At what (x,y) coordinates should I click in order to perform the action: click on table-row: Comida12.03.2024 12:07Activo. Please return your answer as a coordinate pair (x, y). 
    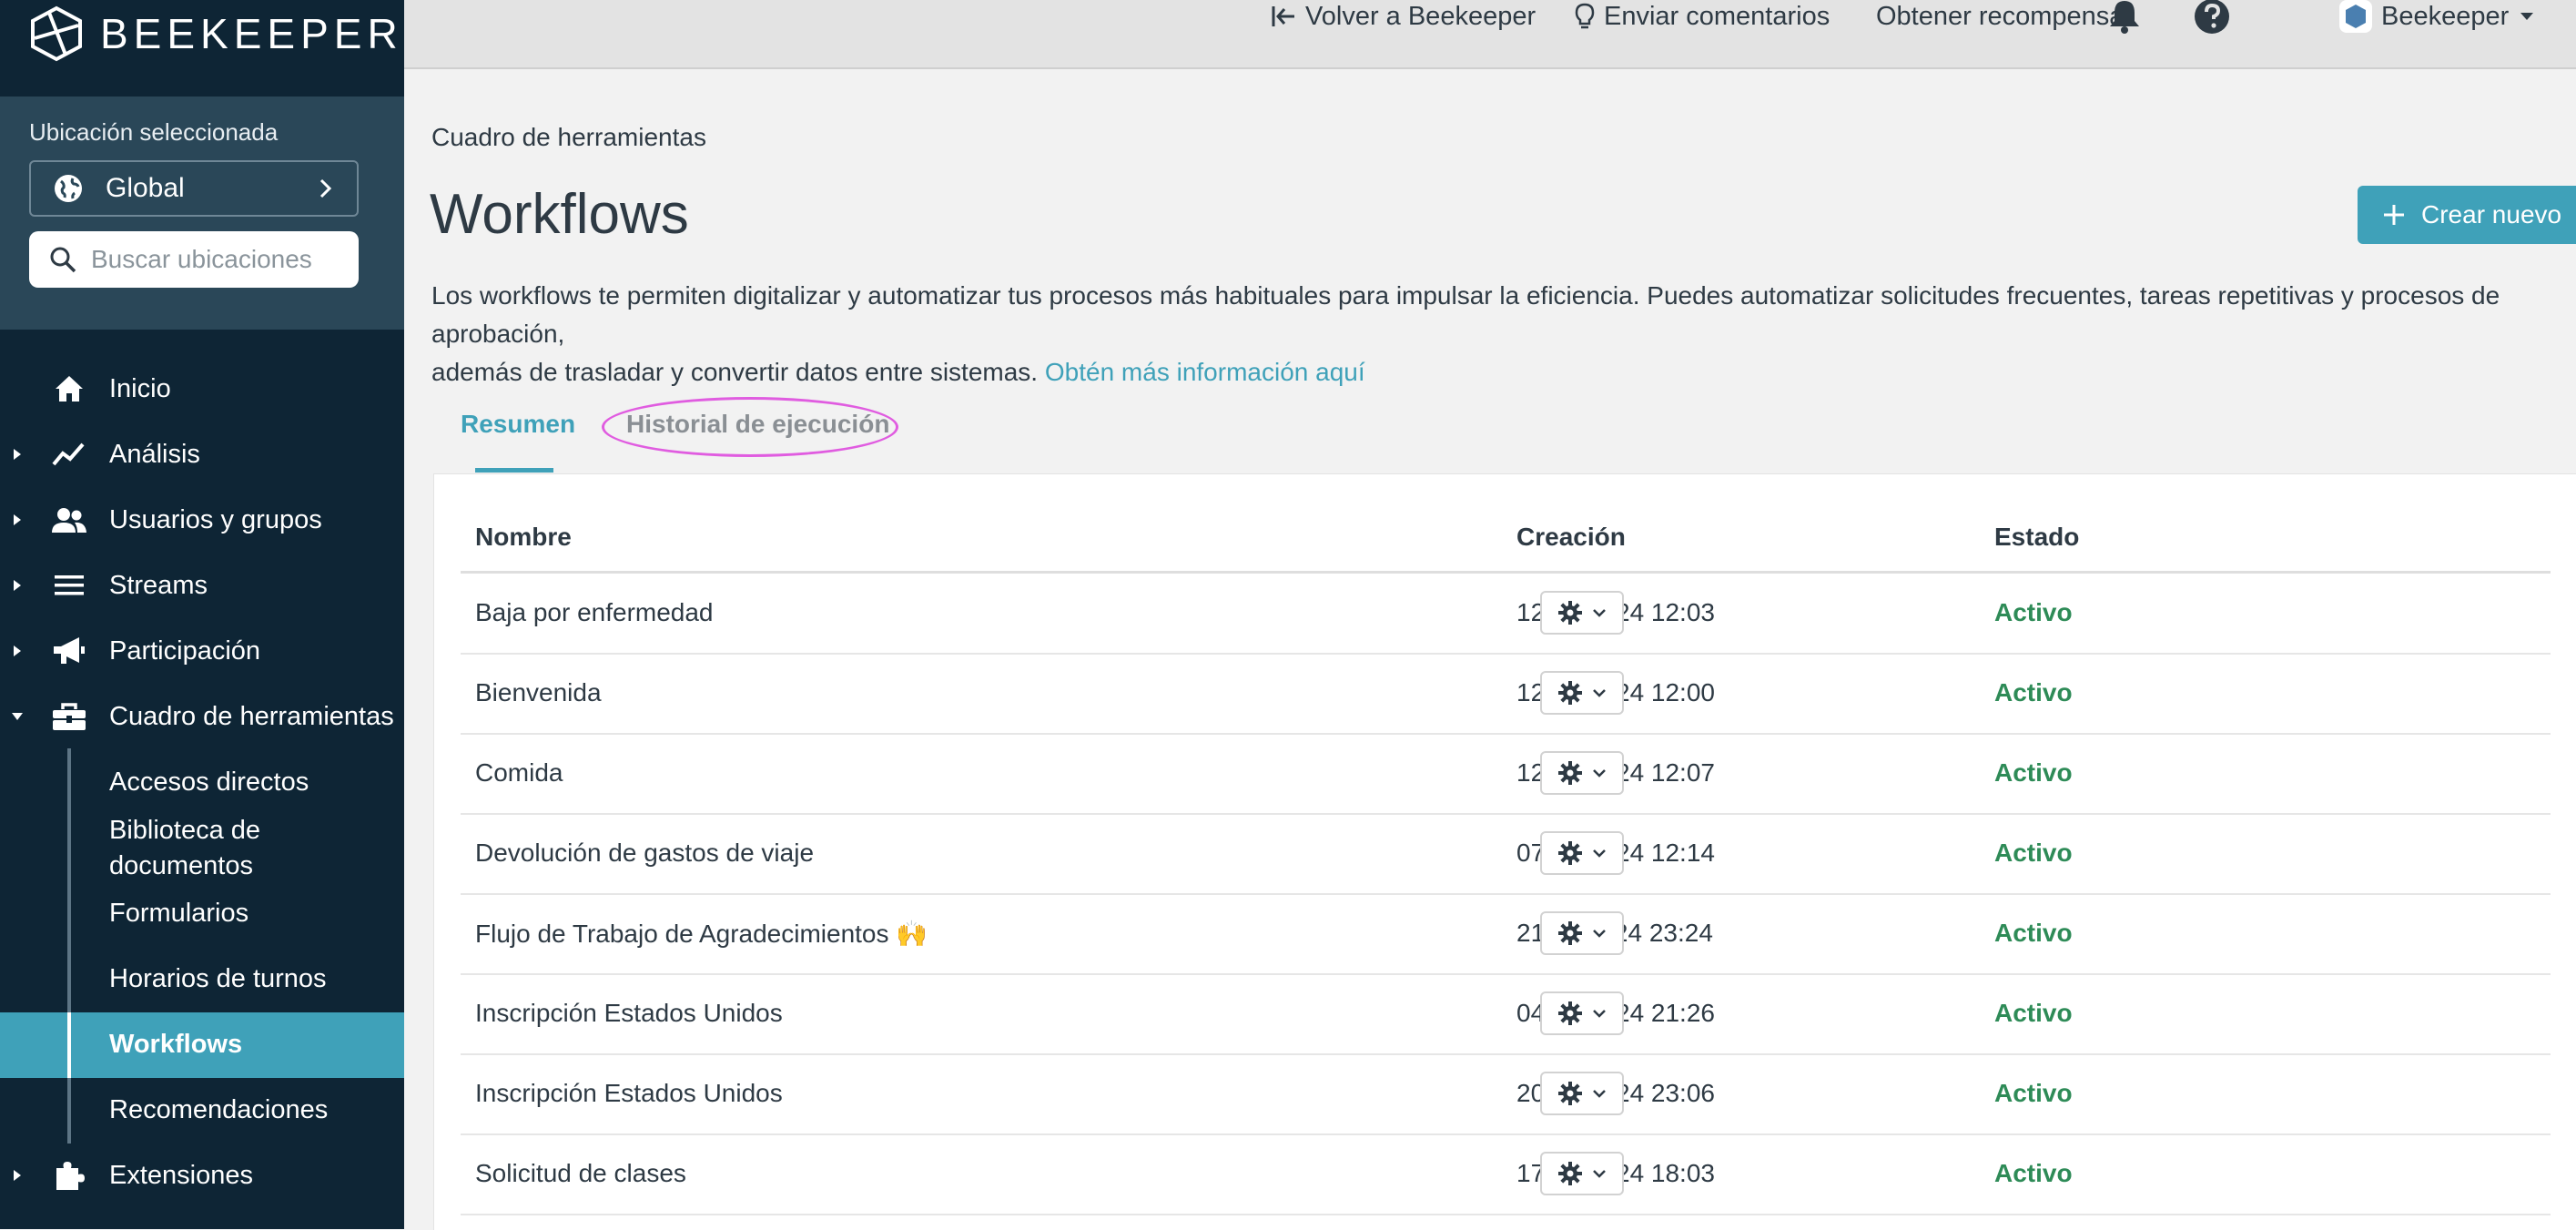
    Looking at the image, I should click on (1506, 774).